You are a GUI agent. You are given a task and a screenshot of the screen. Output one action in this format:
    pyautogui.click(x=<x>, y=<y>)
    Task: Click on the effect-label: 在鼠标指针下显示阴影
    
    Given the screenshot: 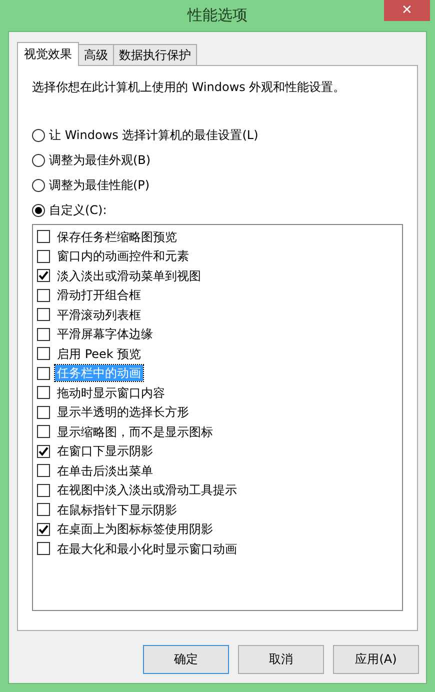 What is the action you would take?
    pyautogui.click(x=117, y=510)
    